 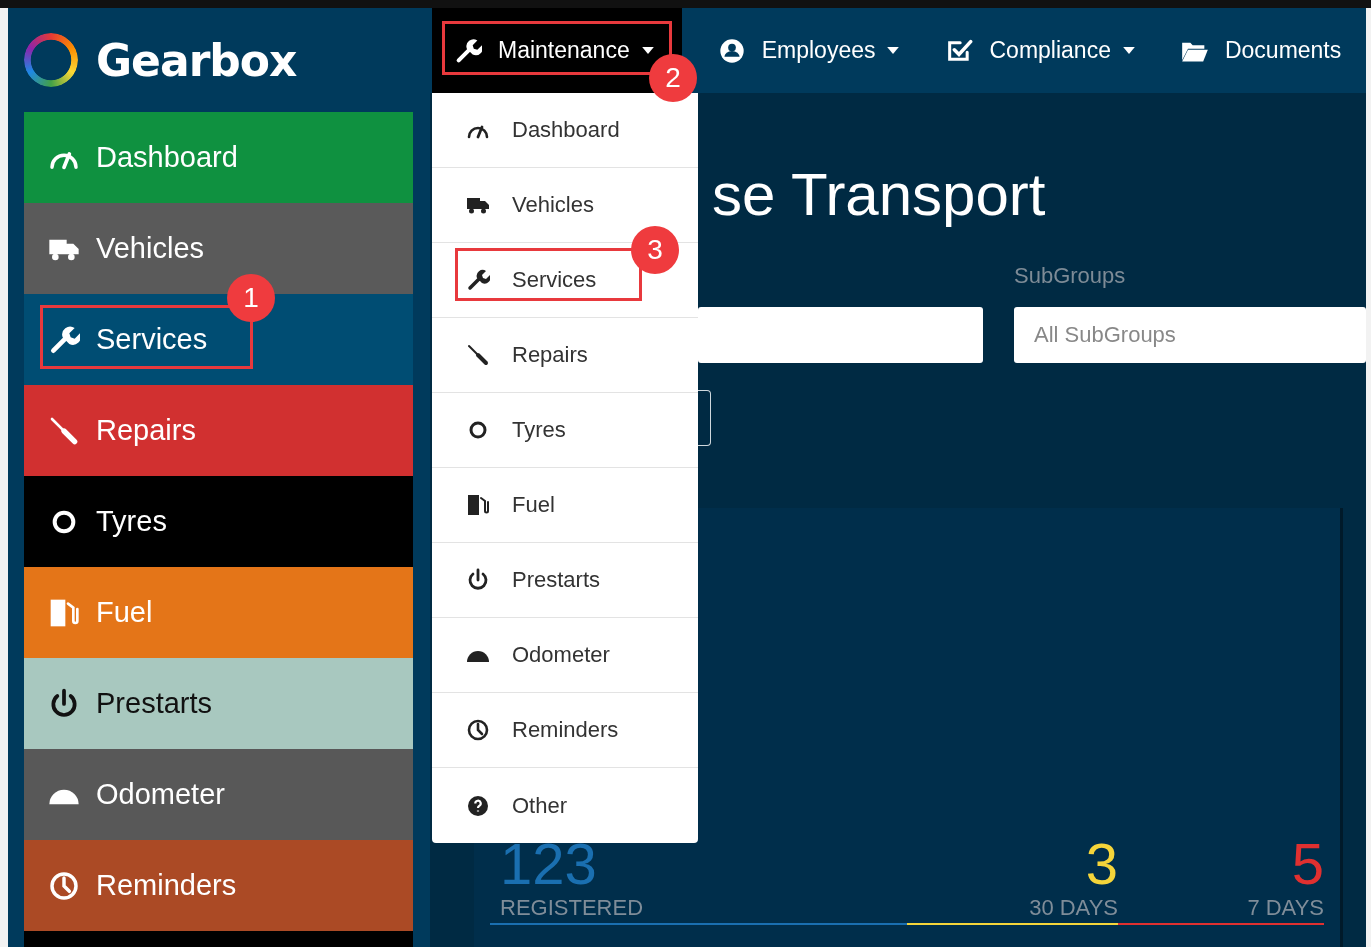 I want to click on menu-item: Repairs, so click(x=565, y=355).